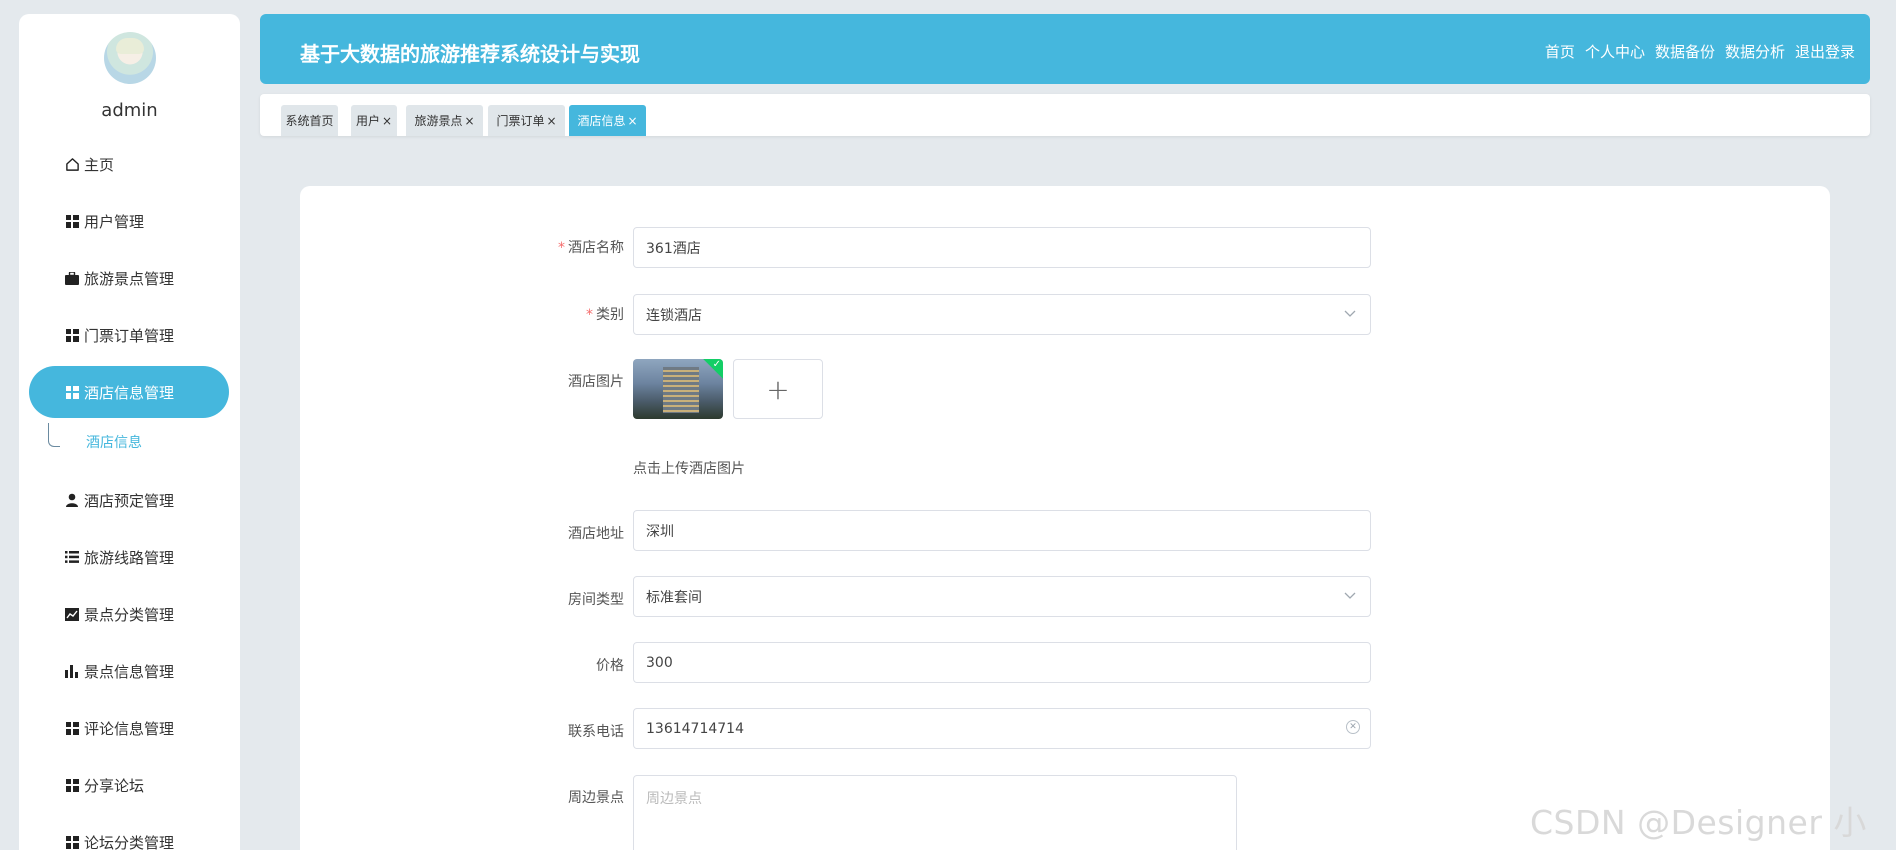  I want to click on plus-icon: +, so click(778, 389).